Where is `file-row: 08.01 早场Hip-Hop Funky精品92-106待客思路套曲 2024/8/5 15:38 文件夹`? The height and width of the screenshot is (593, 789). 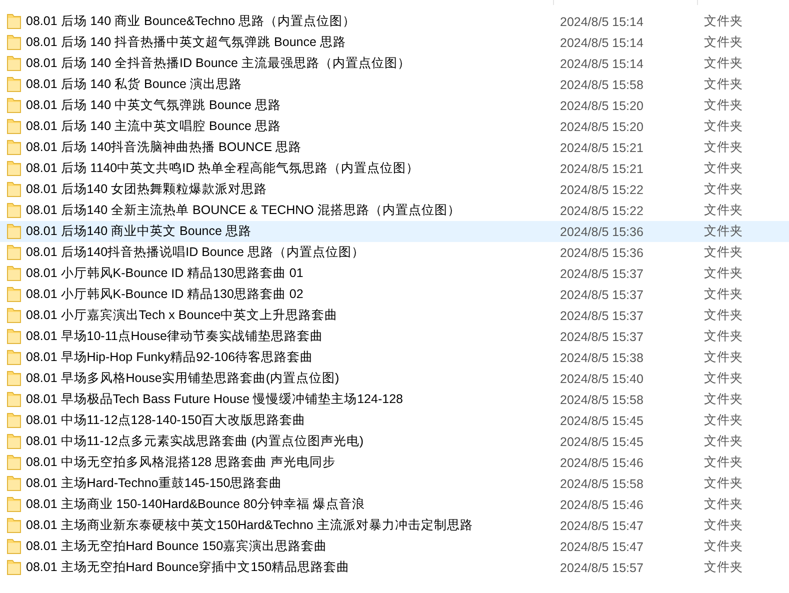 file-row: 08.01 早场Hip-Hop Funky精品92-106待客思路套曲 2024/8/5 15:38 文件夹 is located at coordinates (394, 357).